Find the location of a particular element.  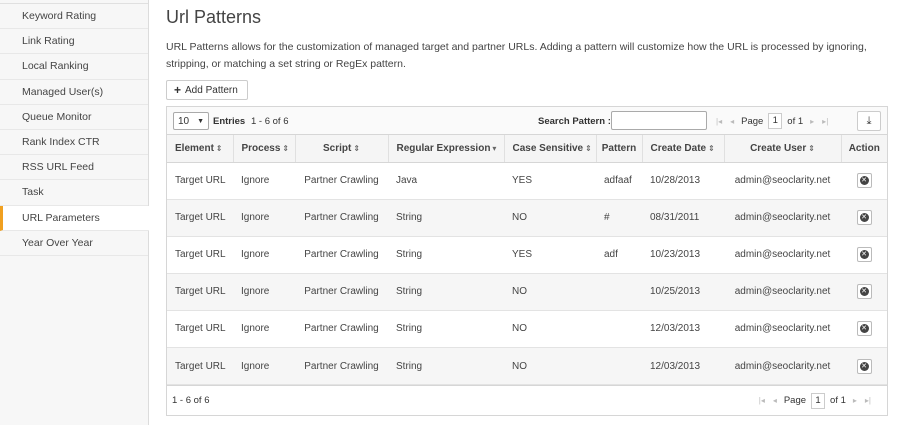

sidebar-item-local-ranking: Local Ranking is located at coordinates (74, 67).